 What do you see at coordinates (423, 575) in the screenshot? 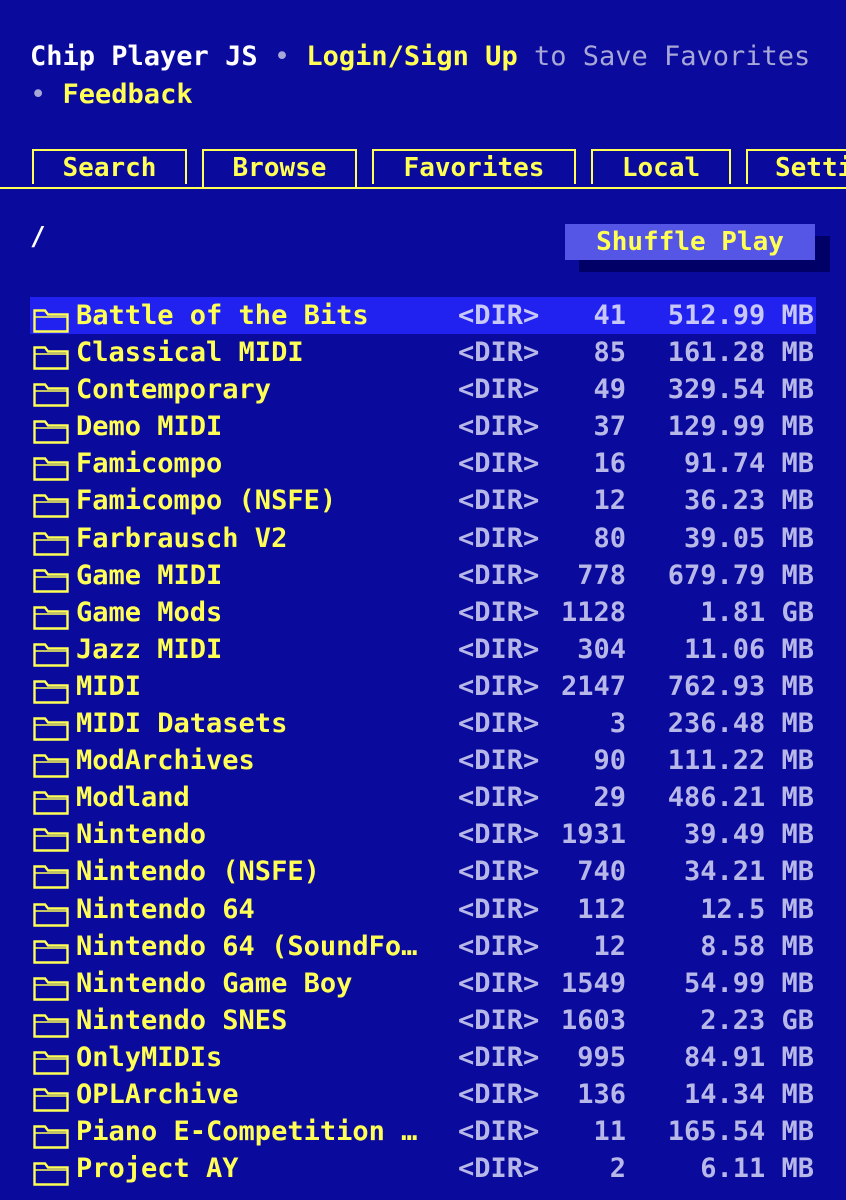
I see `directory-row: Game MIDI <DIR> 778 679.79 MB` at bounding box center [423, 575].